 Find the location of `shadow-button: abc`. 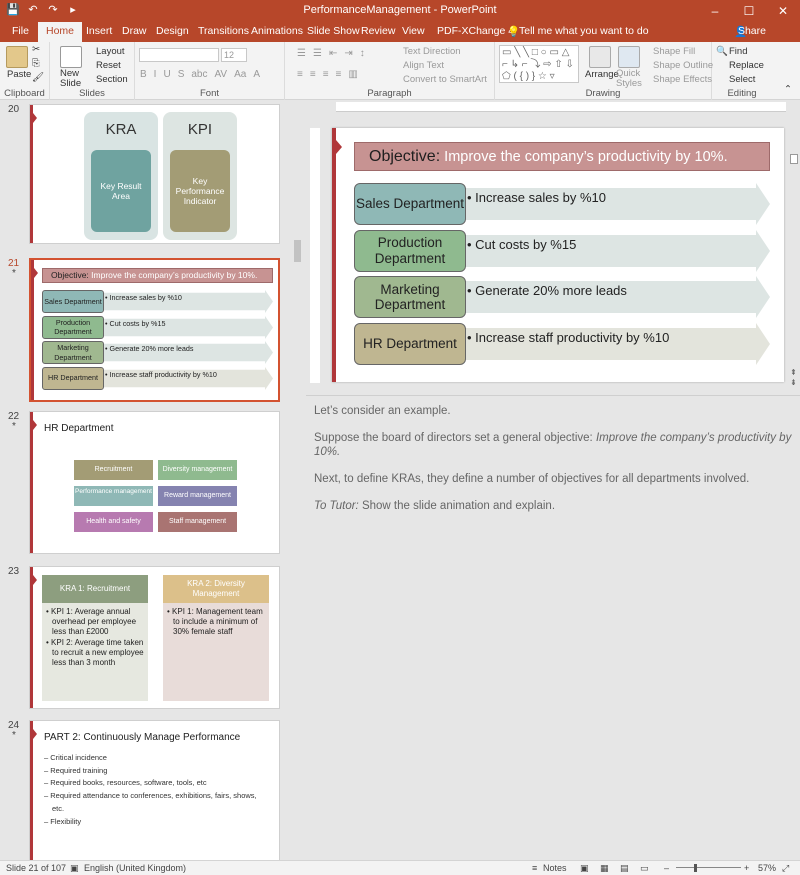

shadow-button: abc is located at coordinates (199, 74).